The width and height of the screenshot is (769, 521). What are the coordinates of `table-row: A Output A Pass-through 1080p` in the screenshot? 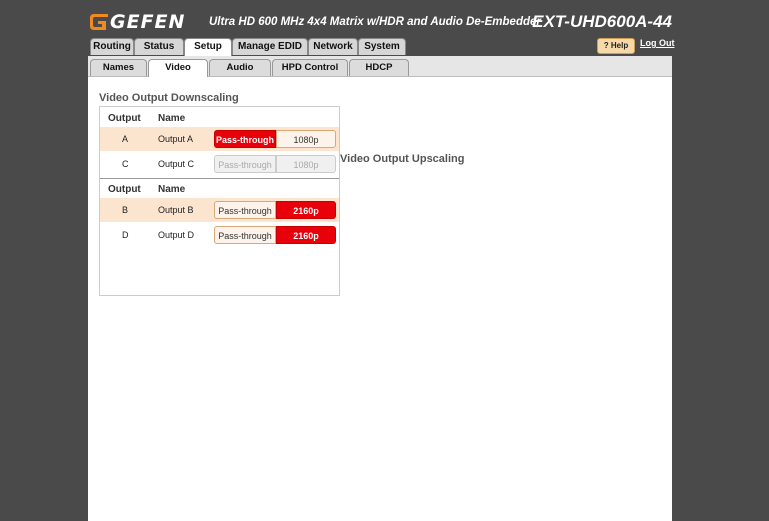 It's located at (219, 139).